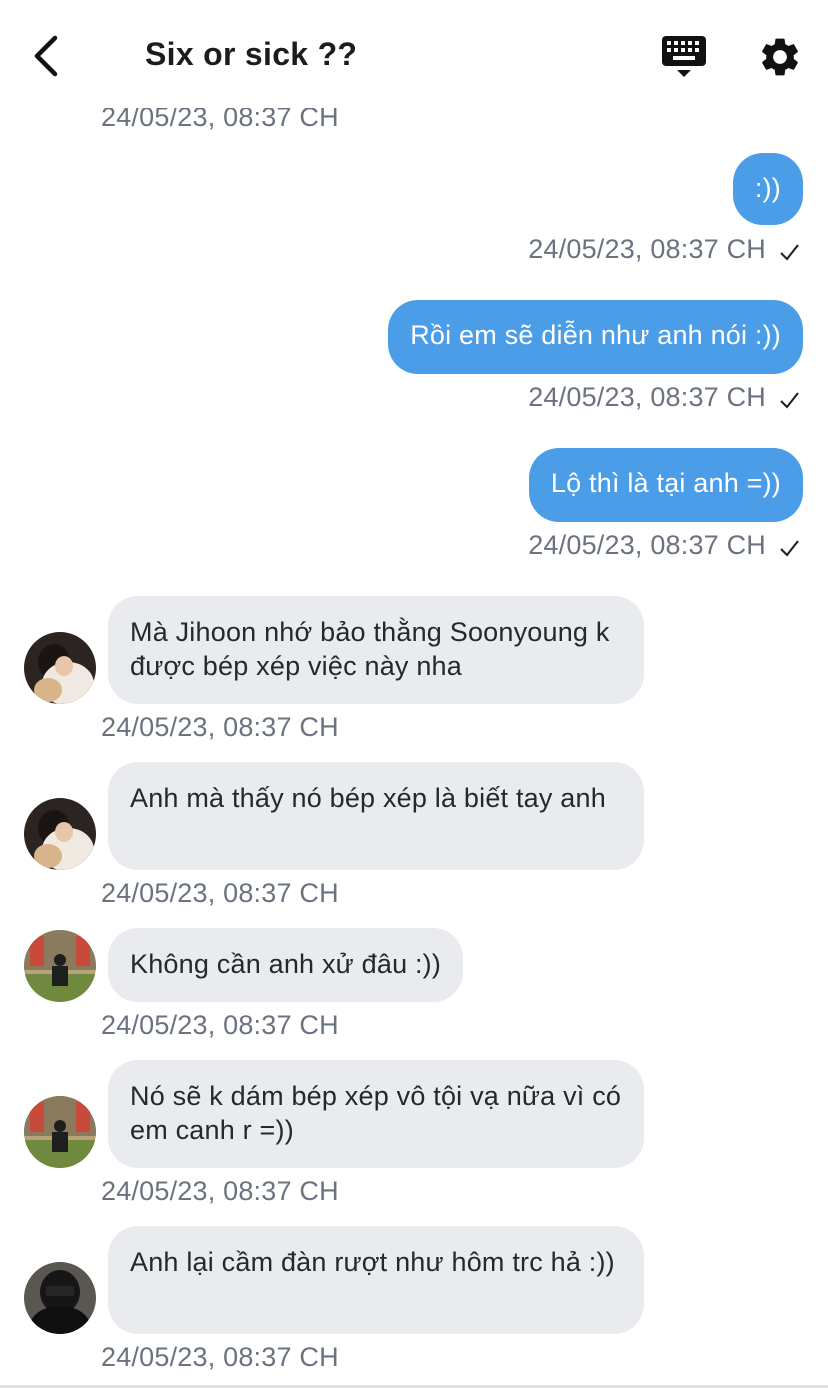 The width and height of the screenshot is (828, 1388). Describe the element at coordinates (767, 189) in the screenshot. I see `outgoing-message-bubble: :))` at that location.